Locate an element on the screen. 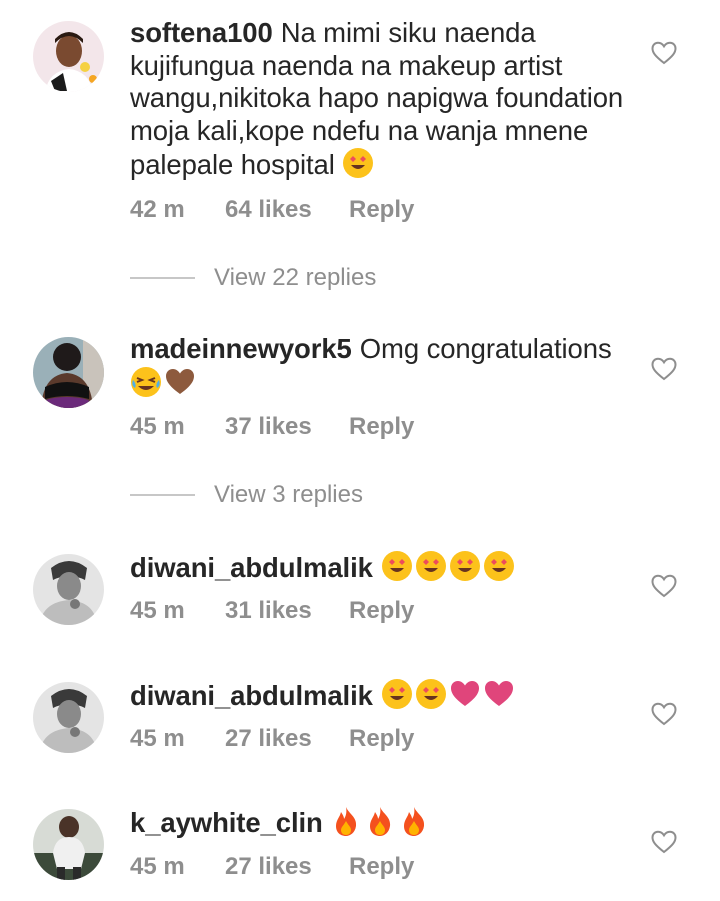  view-replies-label: View 3 replies is located at coordinates (288, 495).